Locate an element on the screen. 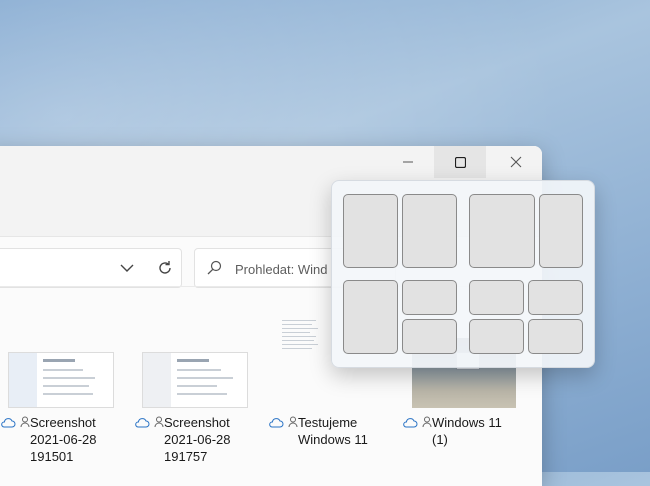 This screenshot has width=650, height=486. chevron-down-icon is located at coordinates (127, 268).